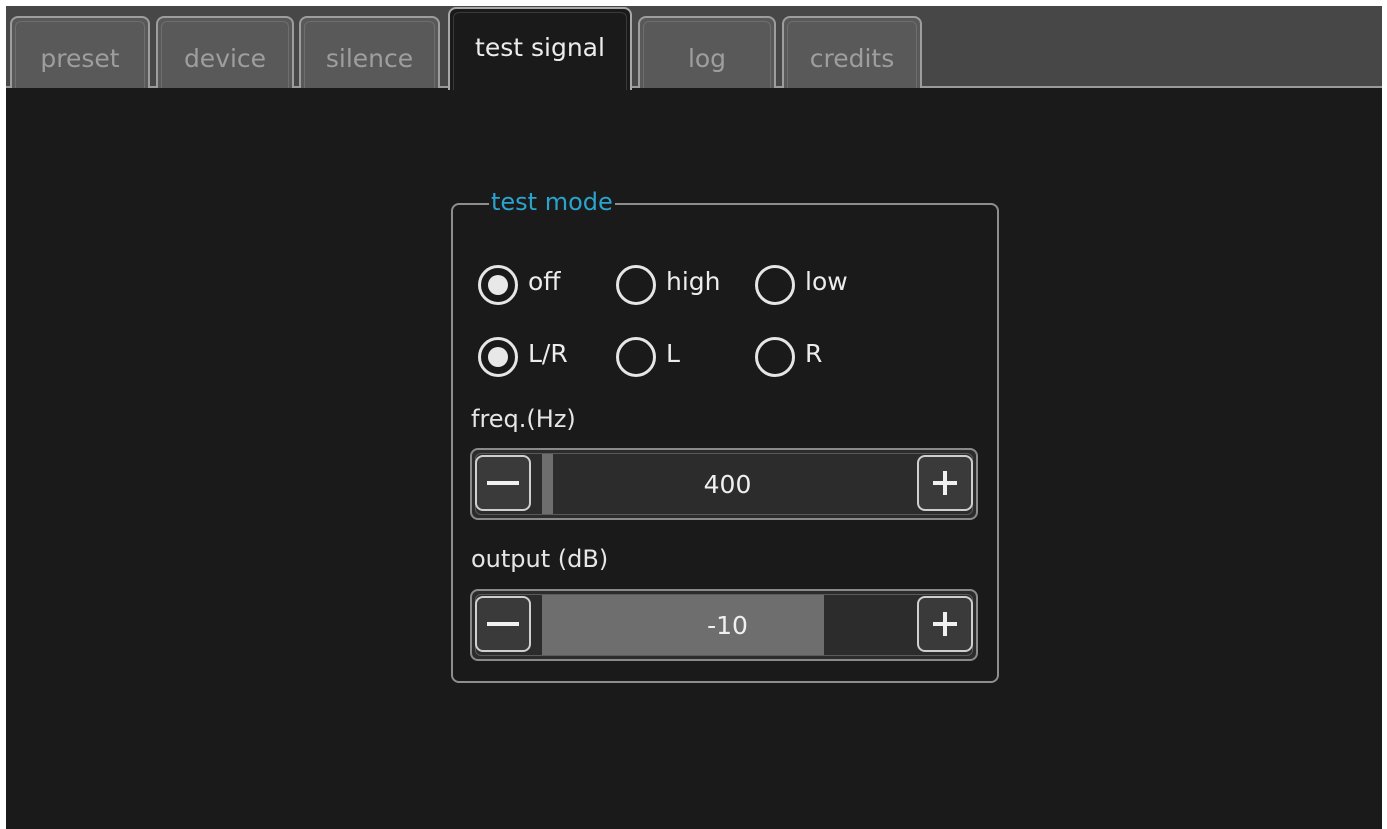 This screenshot has height=829, width=1387. I want to click on radio-mode-high: high, so click(676, 286).